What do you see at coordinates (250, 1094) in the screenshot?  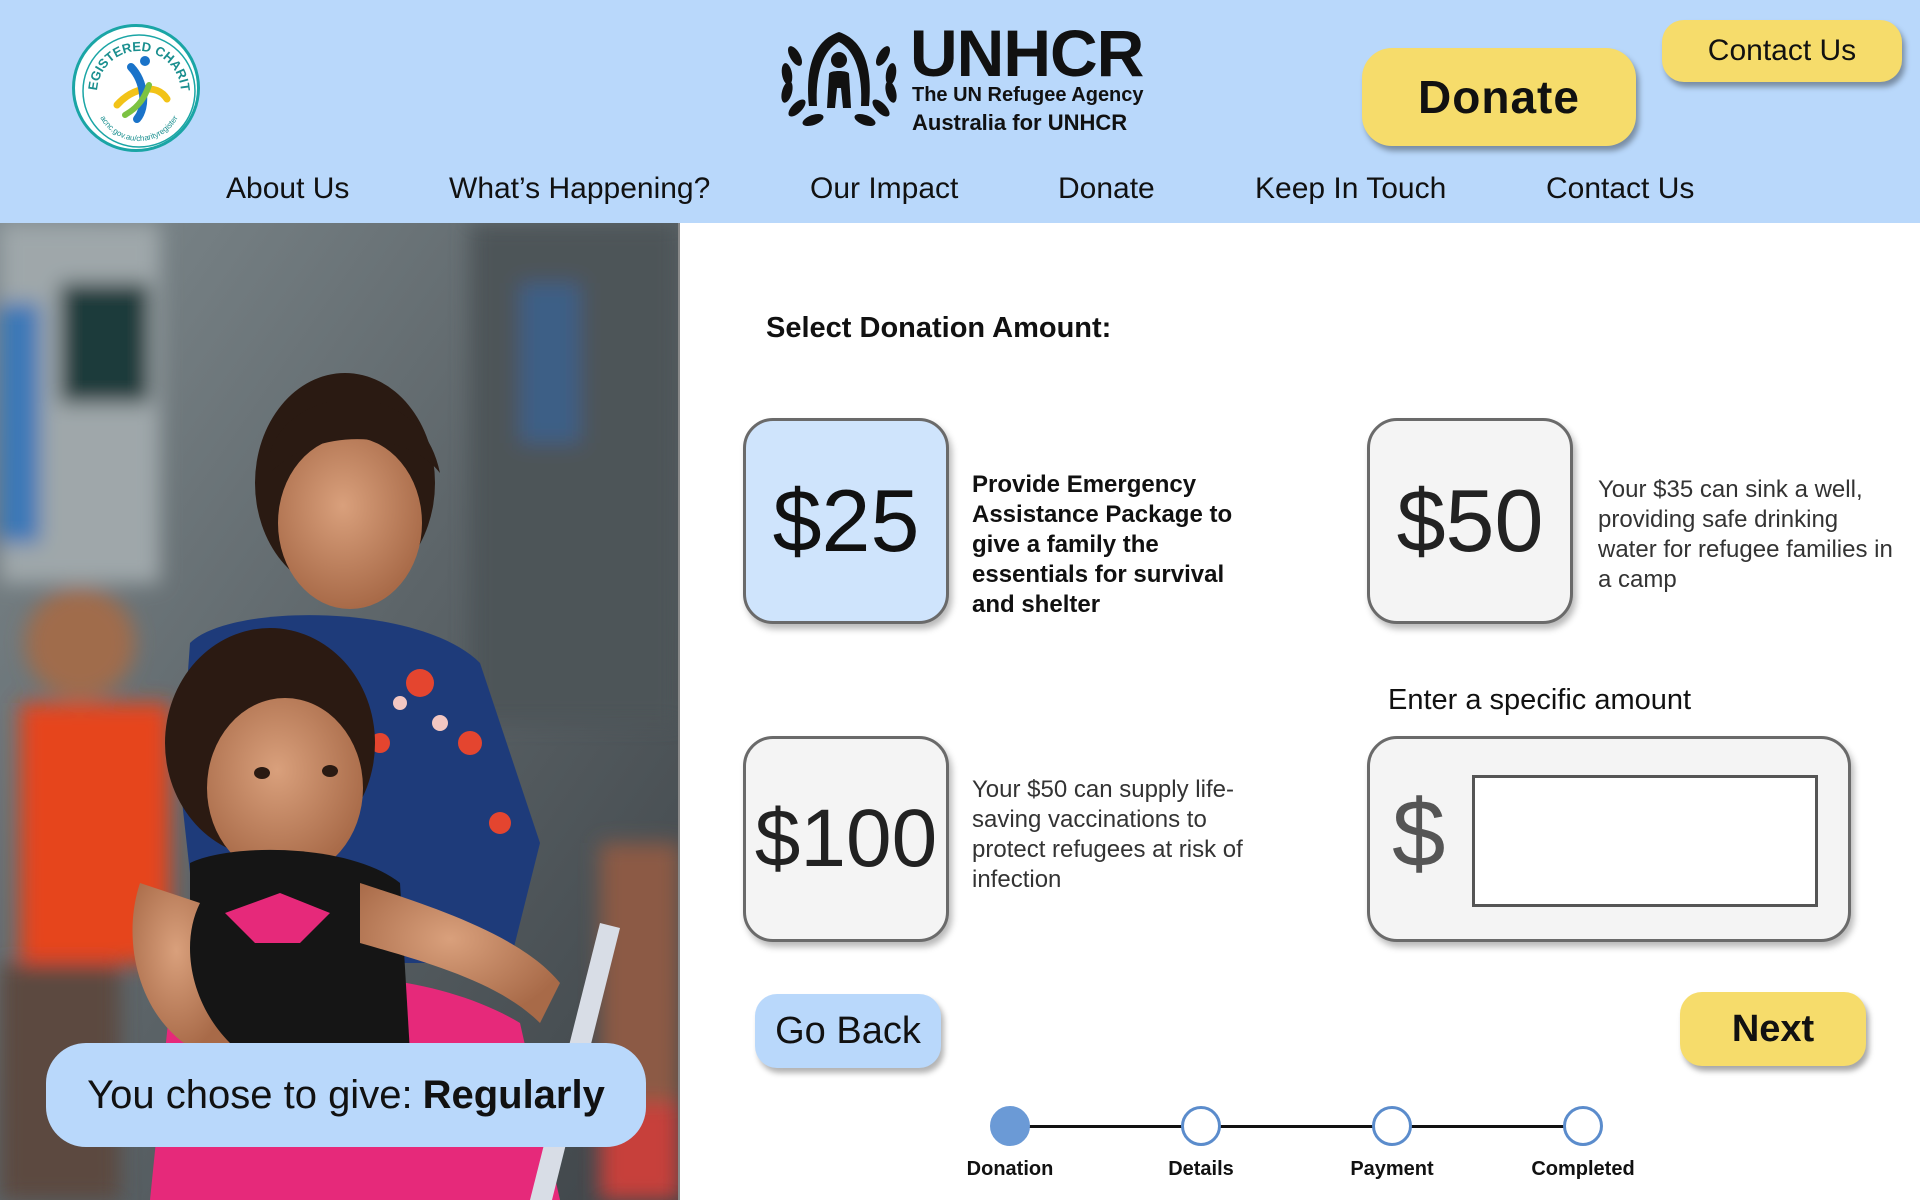 I see `chose-prefix: You chose to give:` at bounding box center [250, 1094].